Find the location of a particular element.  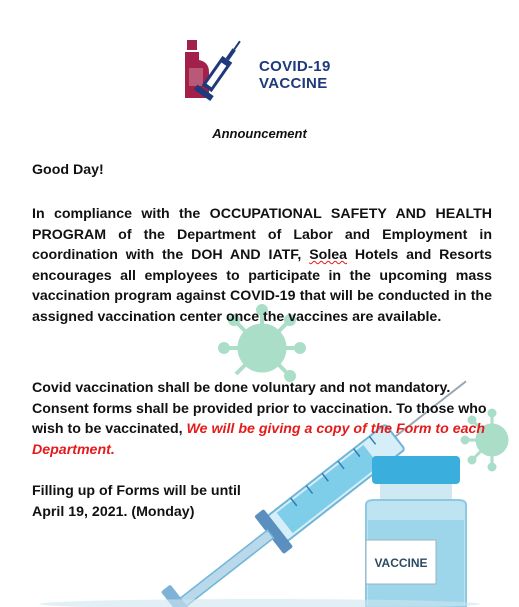

page-title: Announcement is located at coordinates (259, 133).